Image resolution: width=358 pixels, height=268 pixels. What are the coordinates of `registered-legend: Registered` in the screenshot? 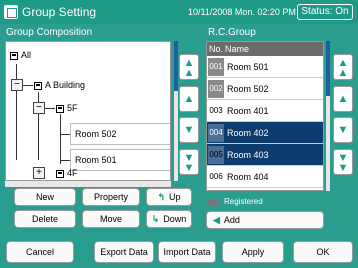 It's located at (235, 201).